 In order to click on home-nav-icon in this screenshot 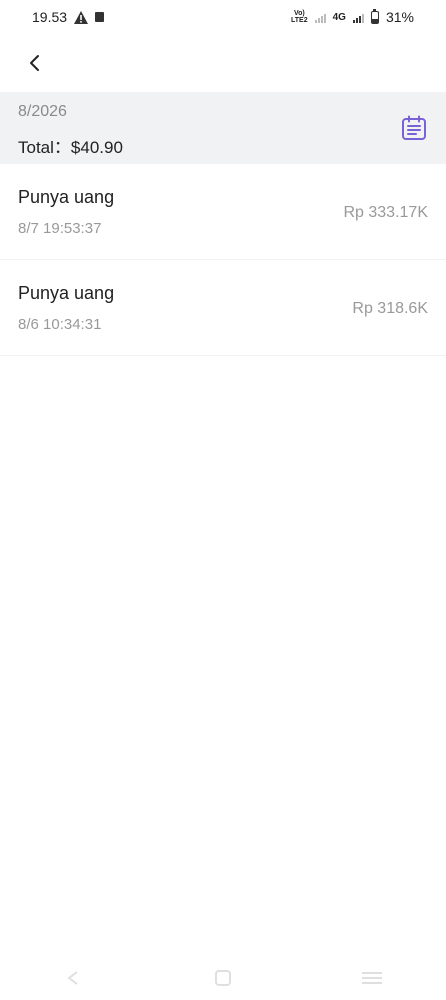, I will do `click(223, 978)`.